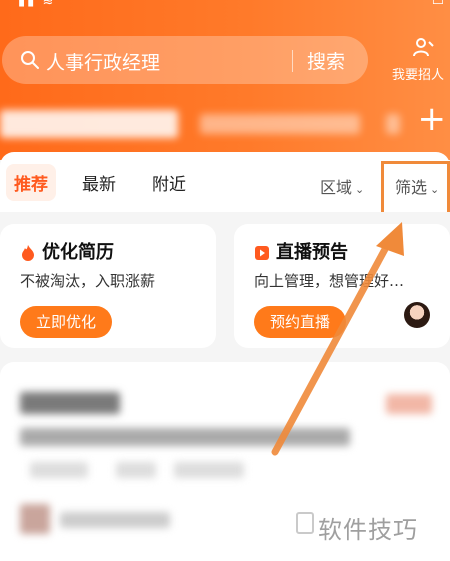  What do you see at coordinates (437, 4) in the screenshot?
I see `battery-icon: ▭` at bounding box center [437, 4].